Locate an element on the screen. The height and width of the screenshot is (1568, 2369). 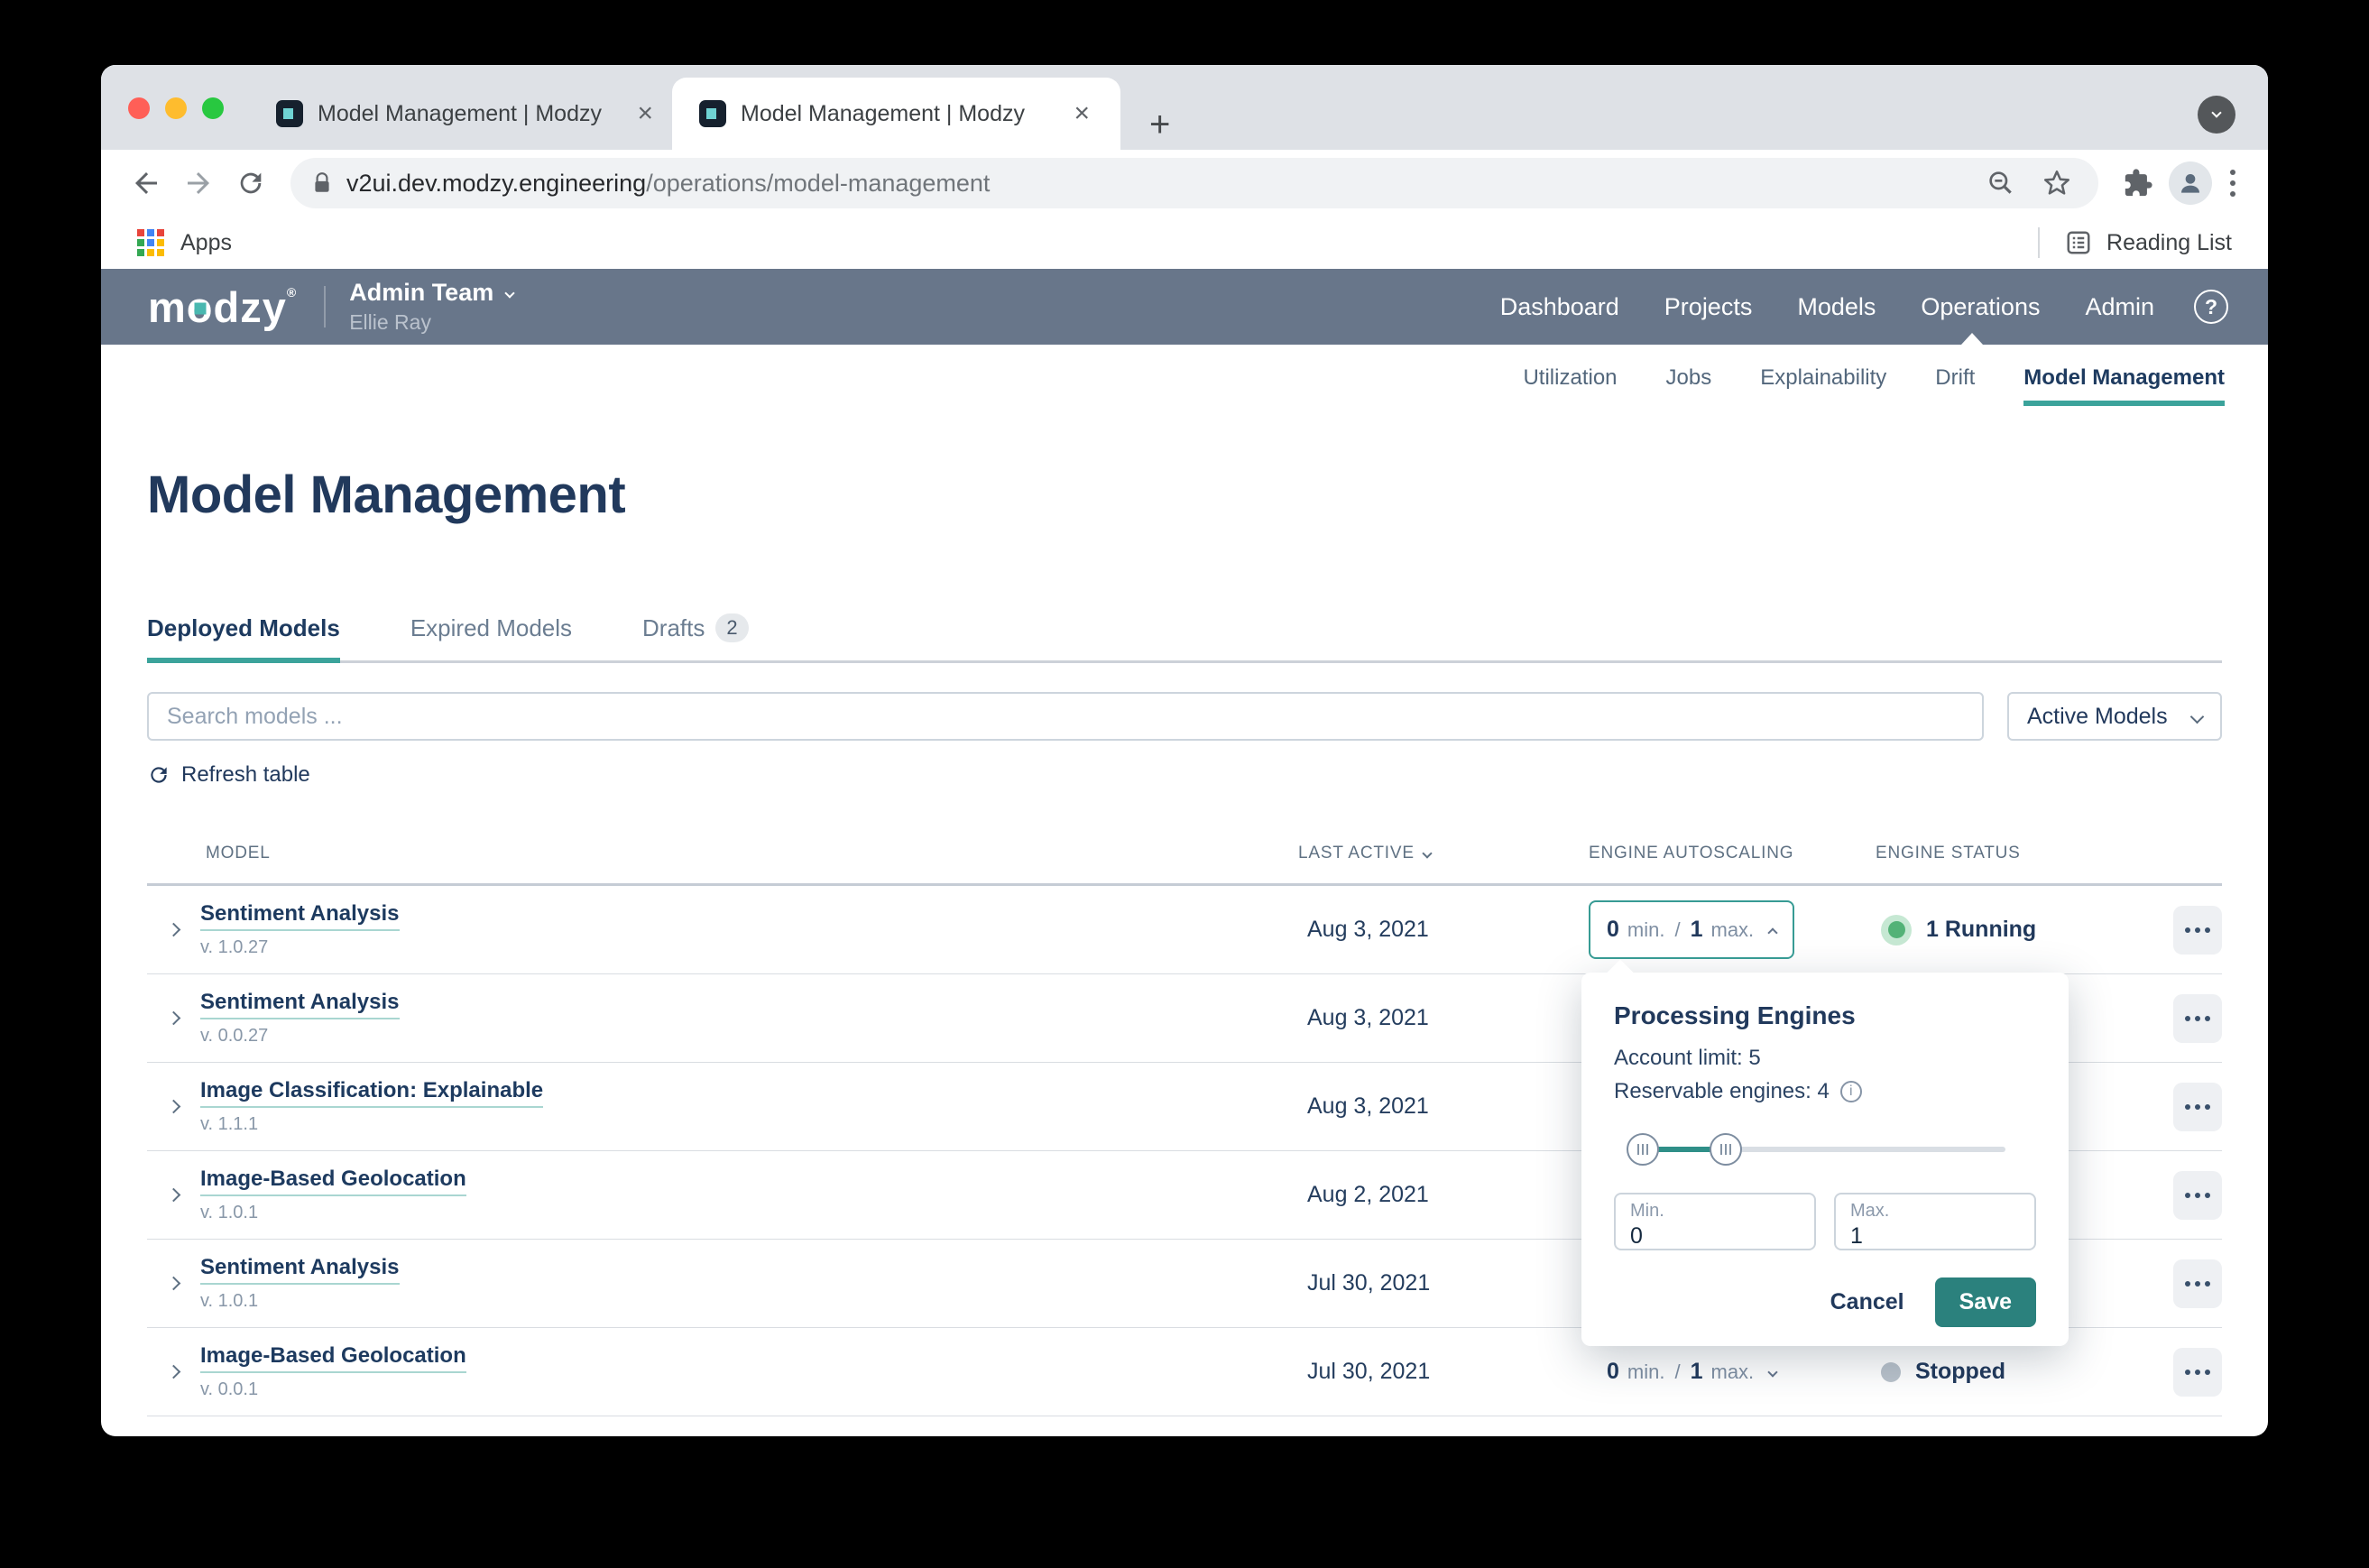
browser-tab-active: Model Management | Modzy × is located at coordinates (896, 114).